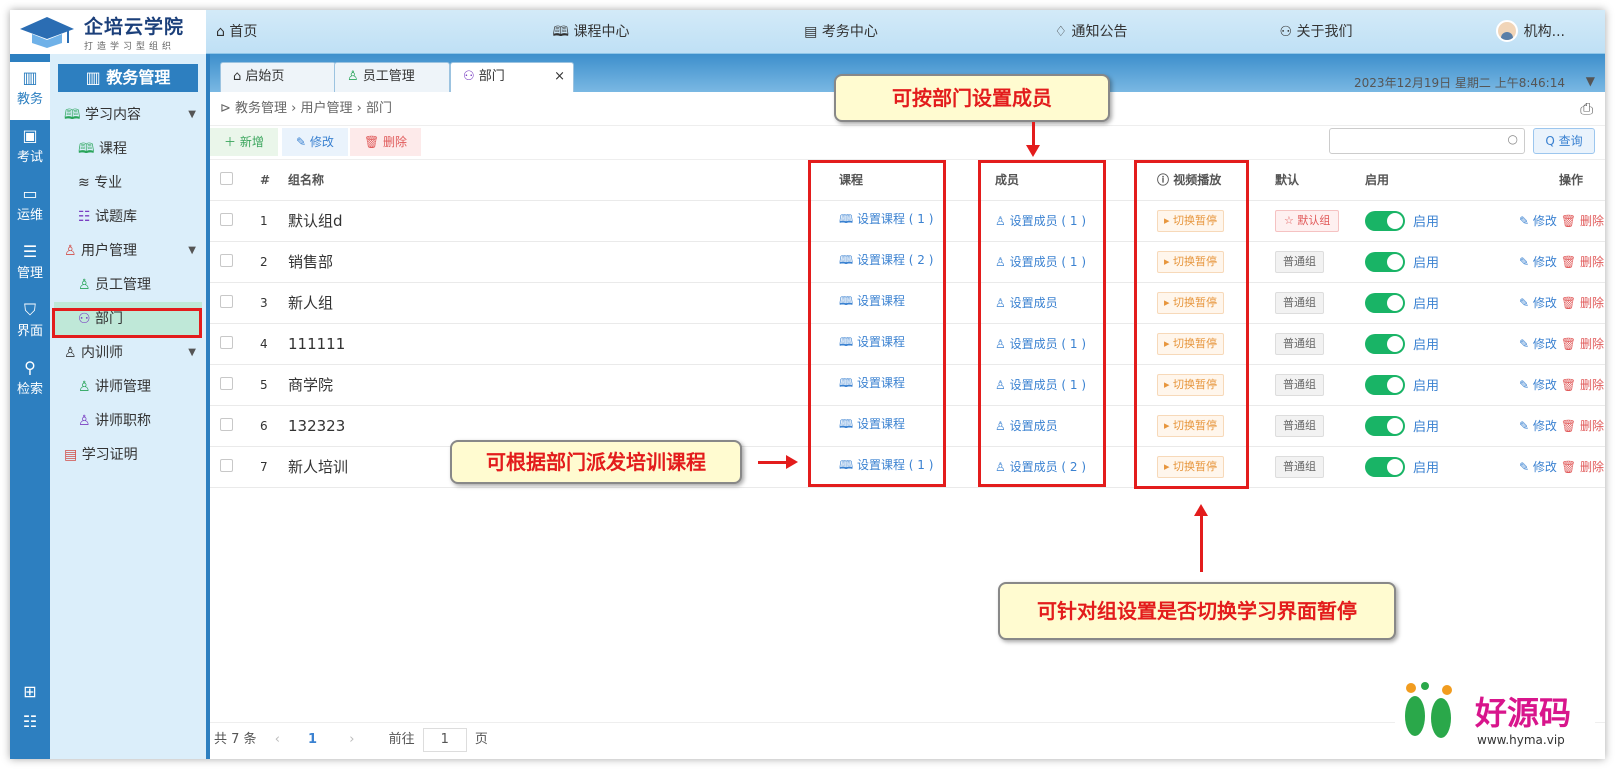  Describe the element at coordinates (401, 739) in the screenshot. I see `goto-label: 前往` at that location.